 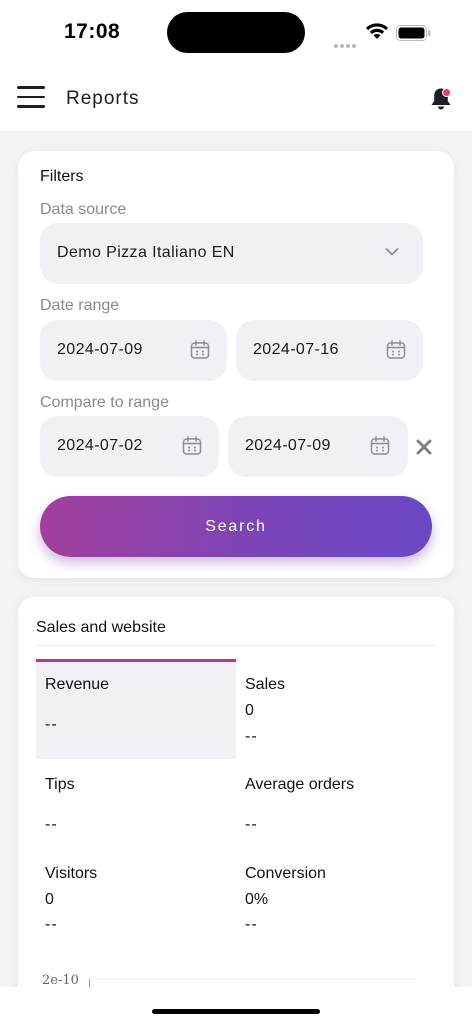 I want to click on chart-axis-tick-label: 2e-10, so click(x=60, y=980).